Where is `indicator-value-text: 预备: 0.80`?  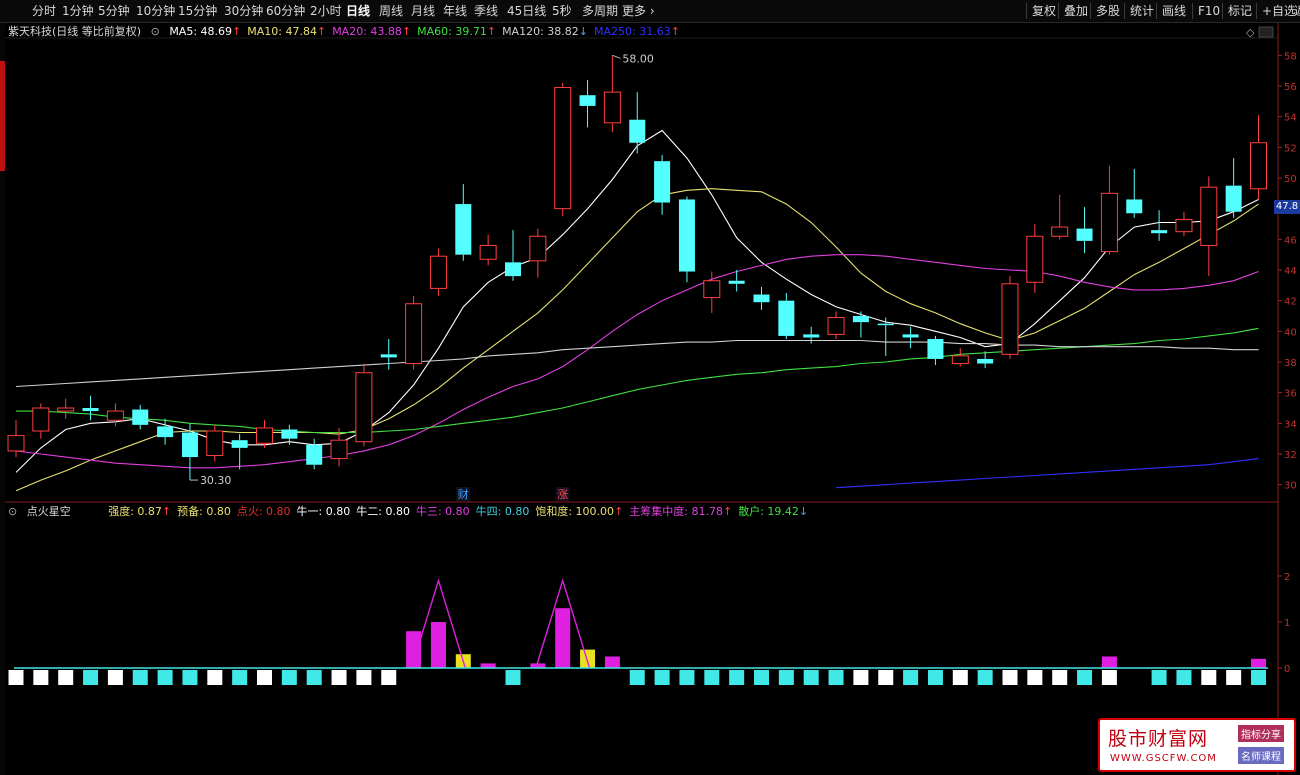
indicator-value-text: 预备: 0.80 is located at coordinates (204, 511).